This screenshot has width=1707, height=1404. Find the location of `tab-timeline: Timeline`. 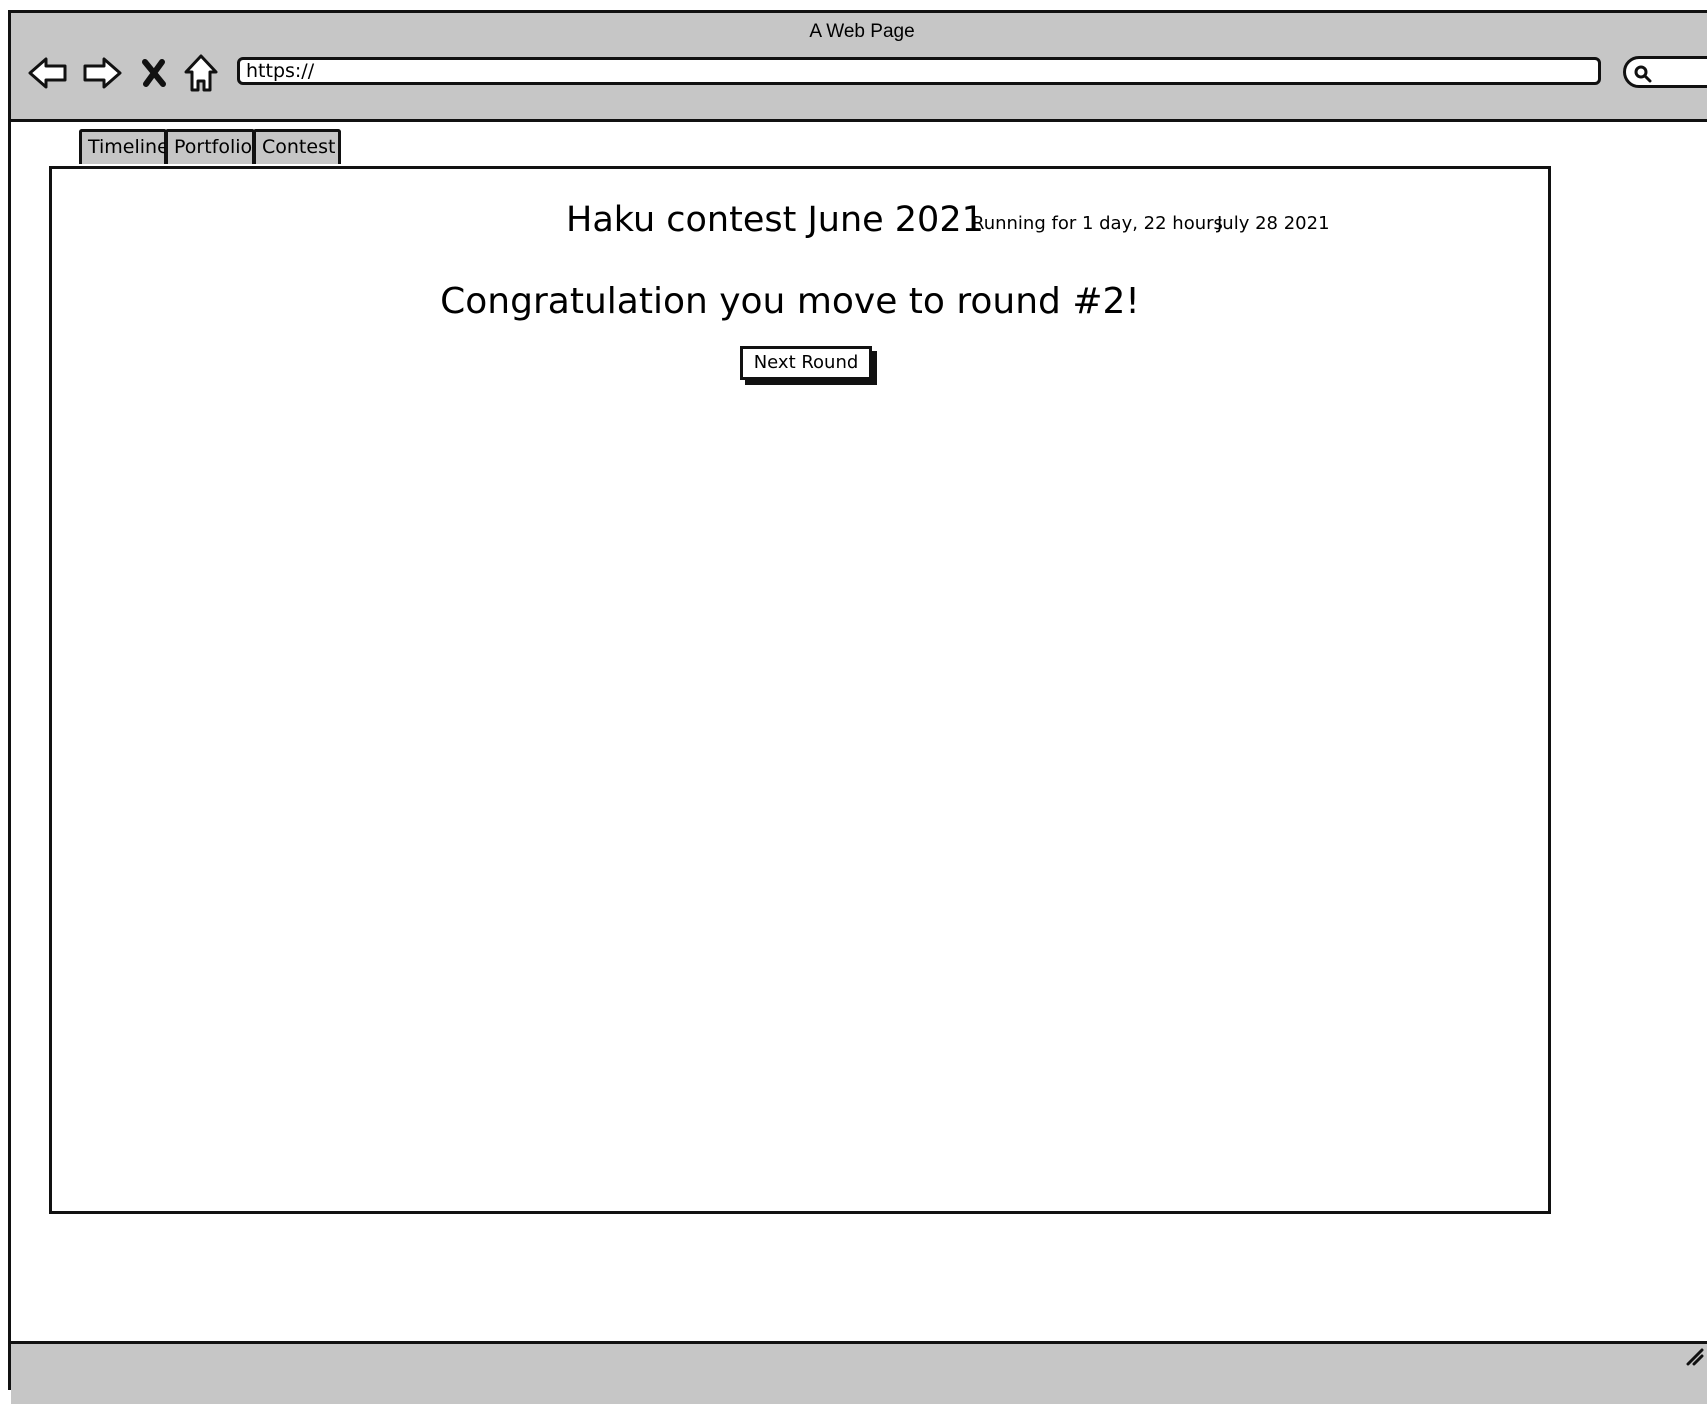

tab-timeline: Timeline is located at coordinates (124, 146).